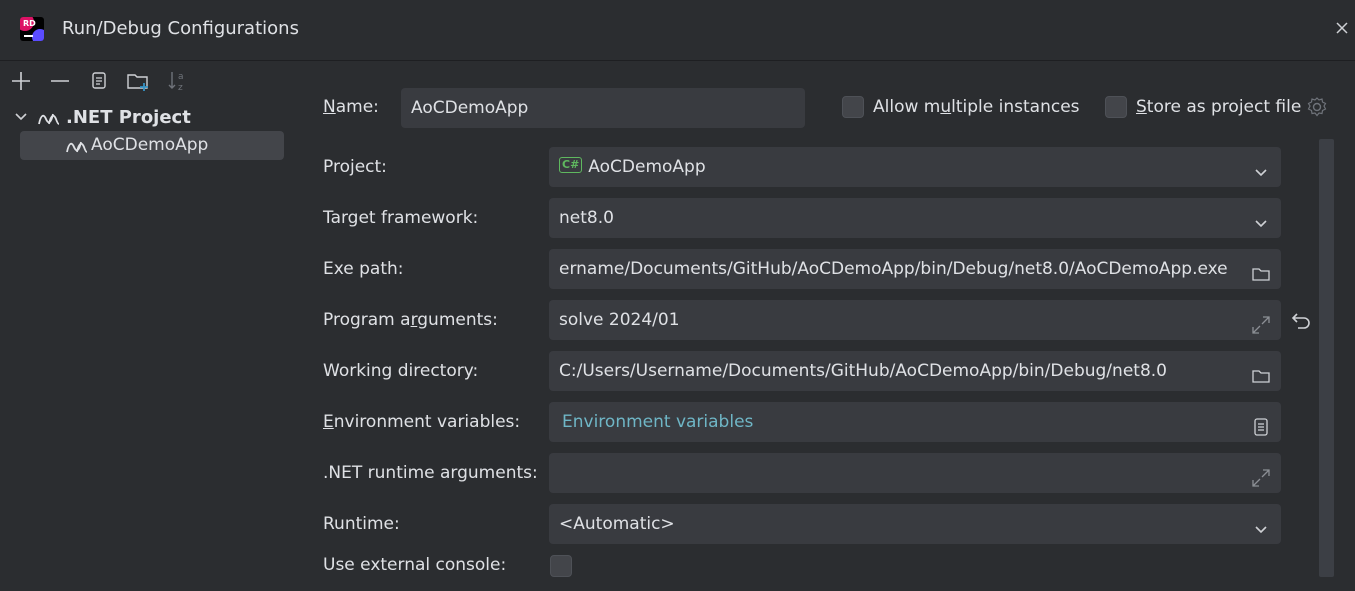 This screenshot has height=591, width=1355. Describe the element at coordinates (915, 218) in the screenshot. I see `target-framework-select: net8.0` at that location.